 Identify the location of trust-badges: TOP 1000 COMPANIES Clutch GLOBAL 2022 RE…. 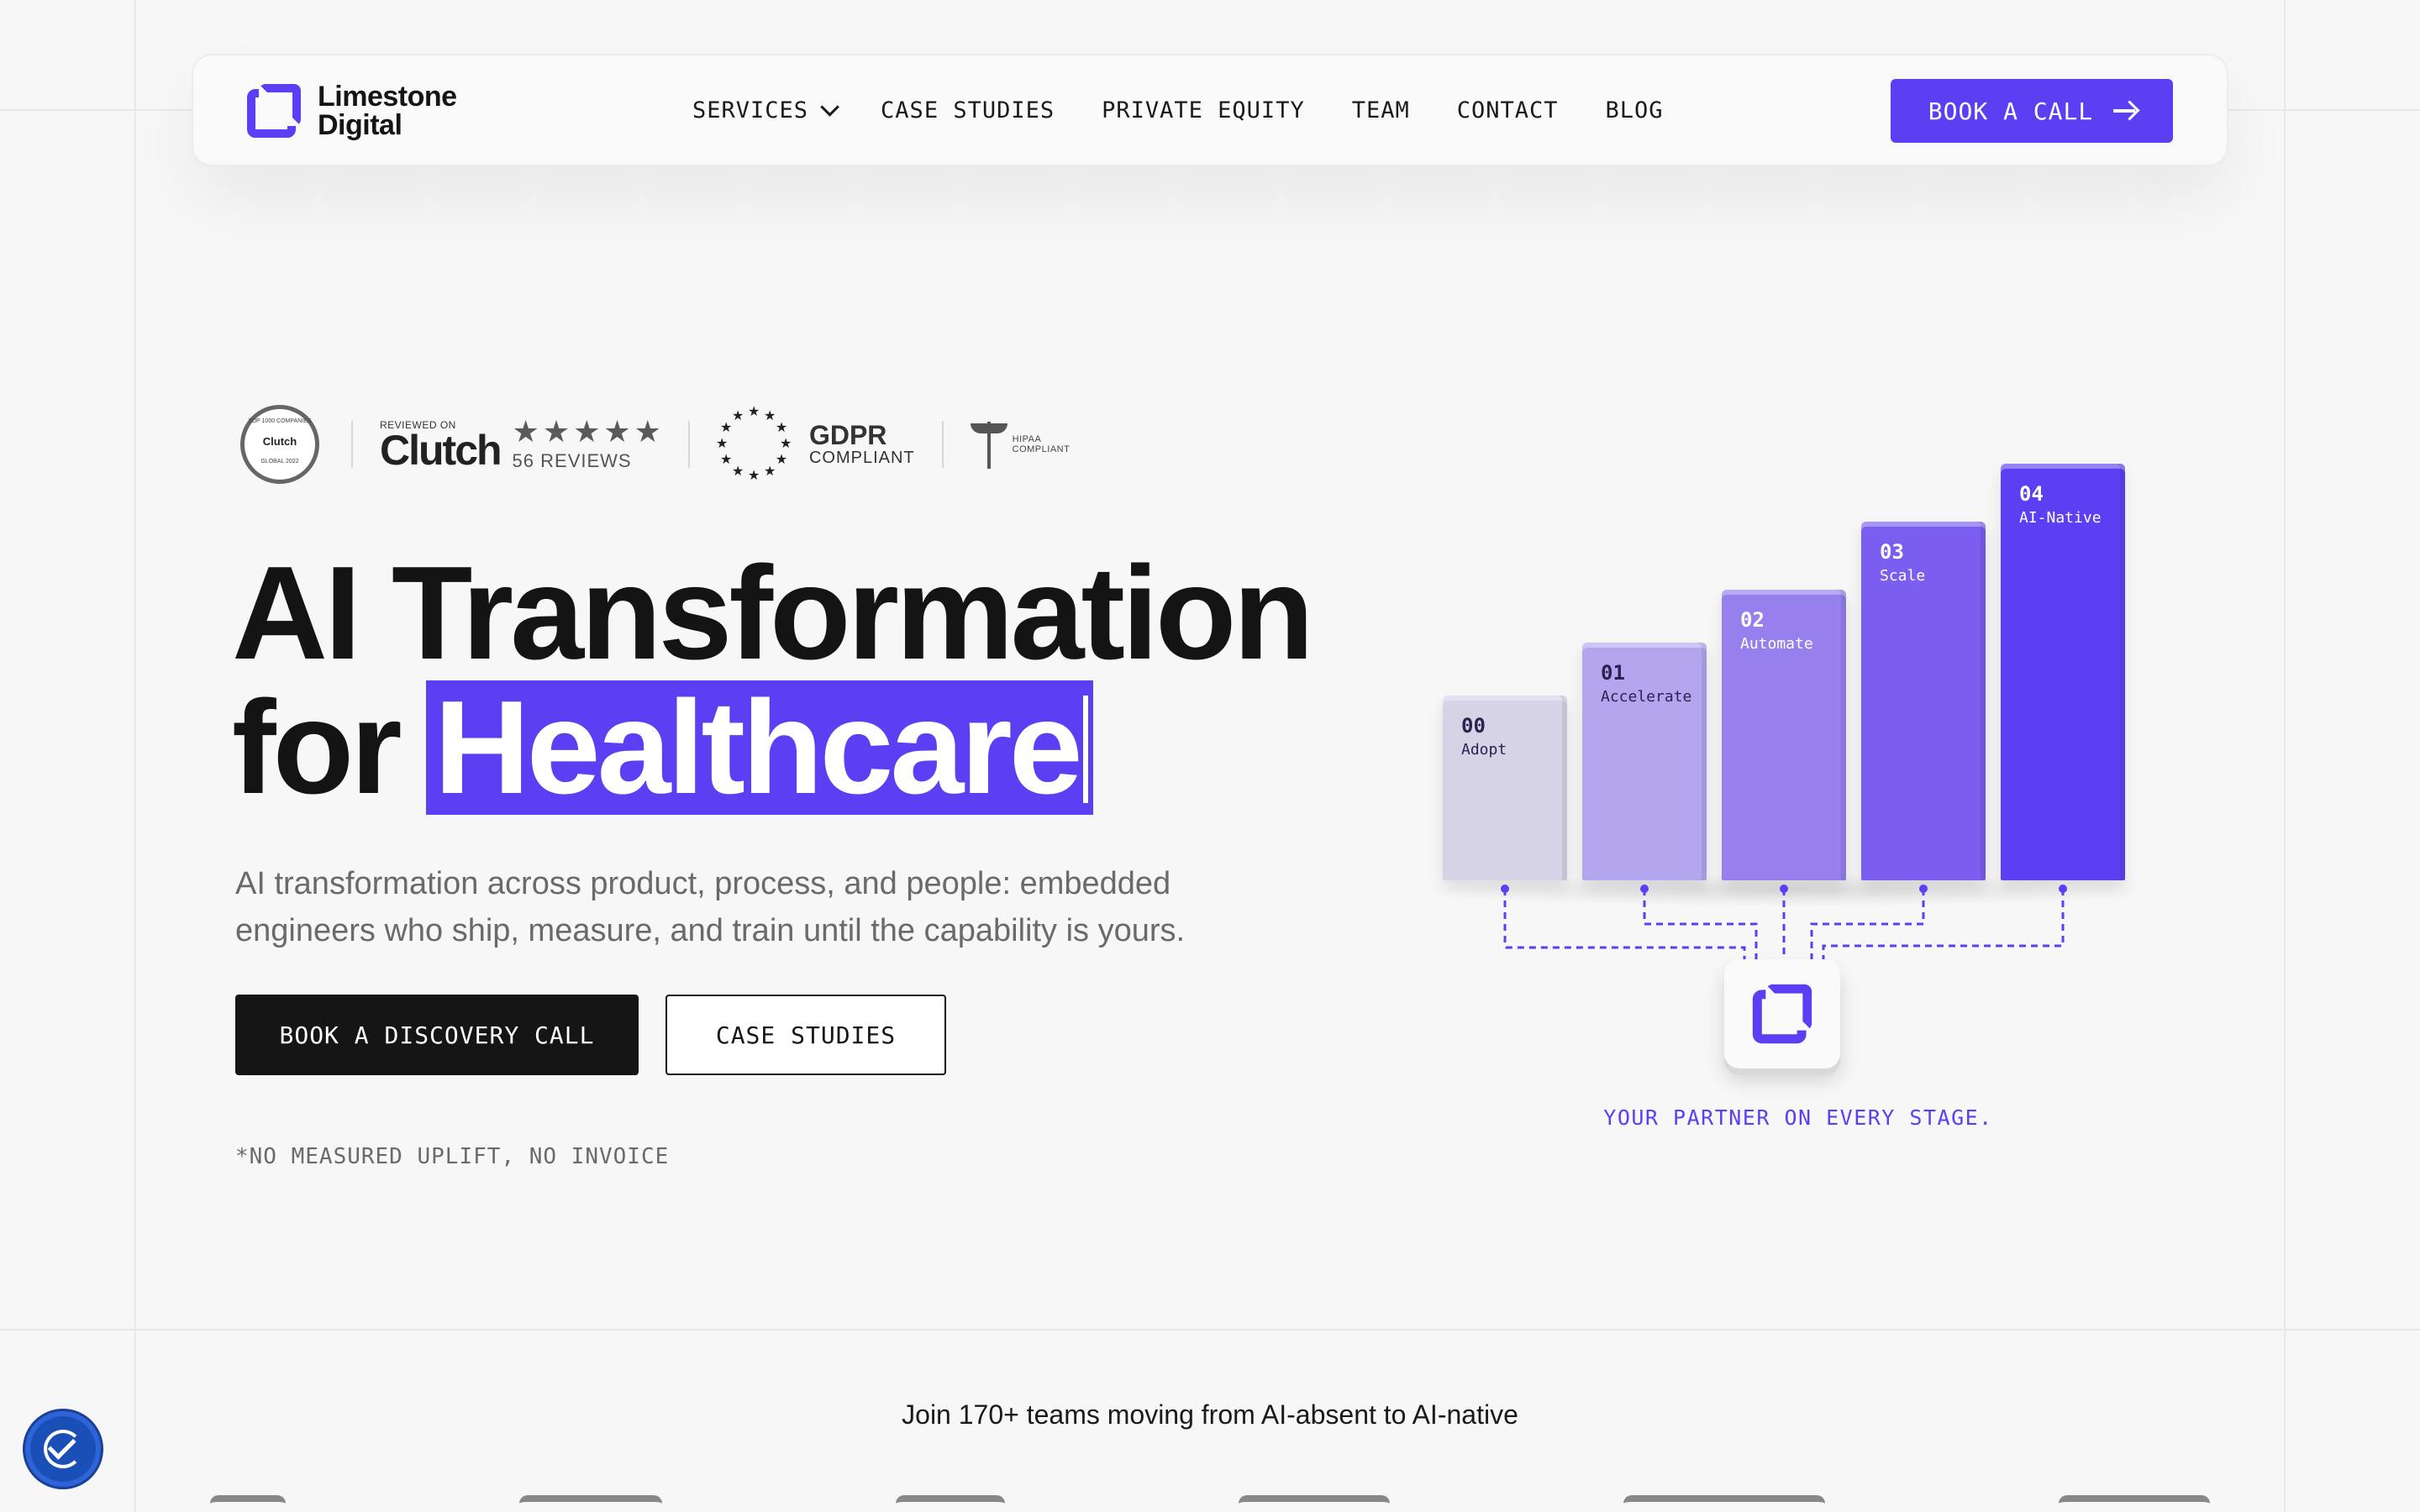
(652, 444).